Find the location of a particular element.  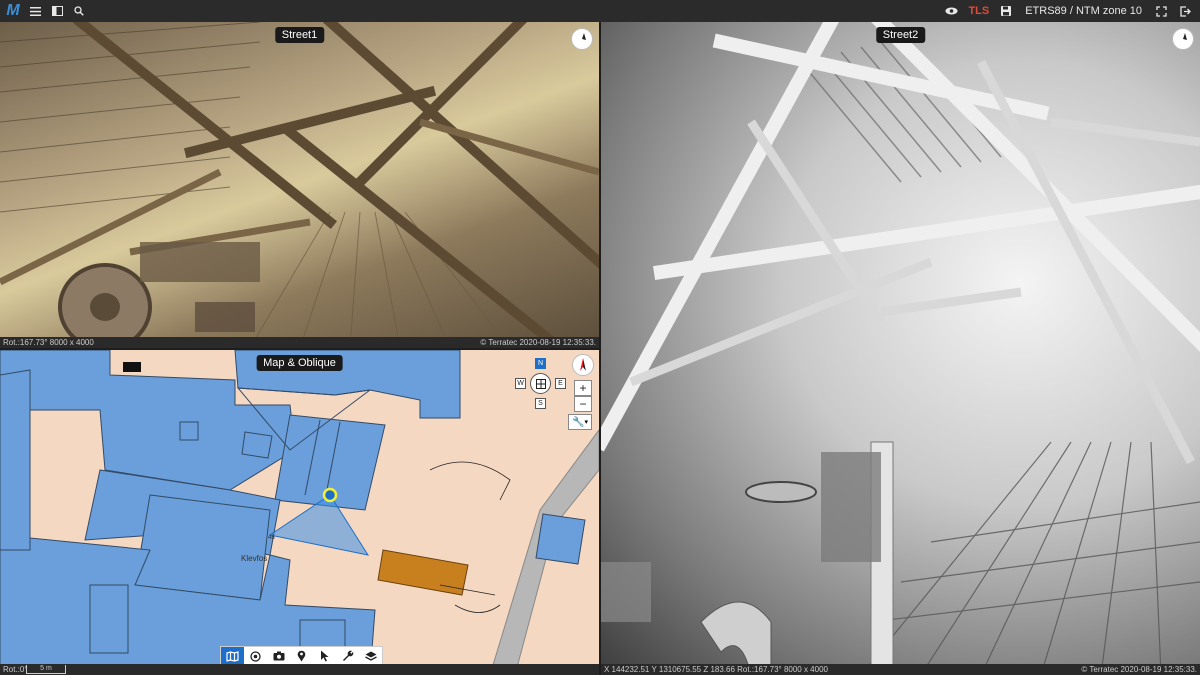

top-toolbar: M TLS ETRS89 / NTM zone 10 is located at coordinates (600, 11).